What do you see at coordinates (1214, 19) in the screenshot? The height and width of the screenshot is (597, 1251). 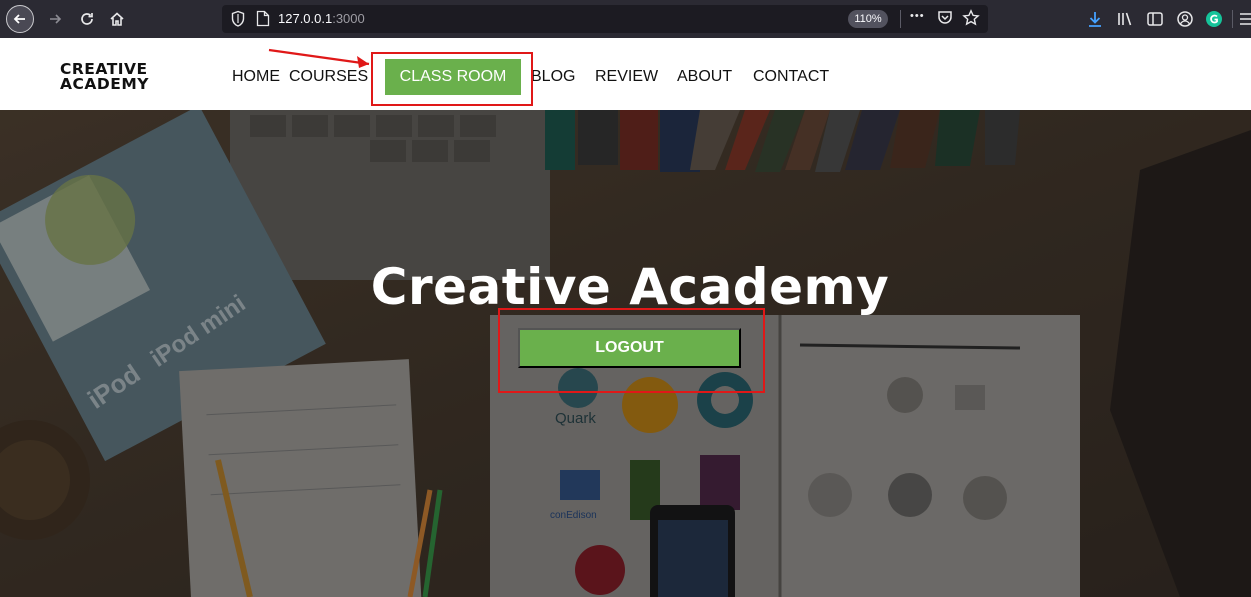 I see `grammarly-extension-icon` at bounding box center [1214, 19].